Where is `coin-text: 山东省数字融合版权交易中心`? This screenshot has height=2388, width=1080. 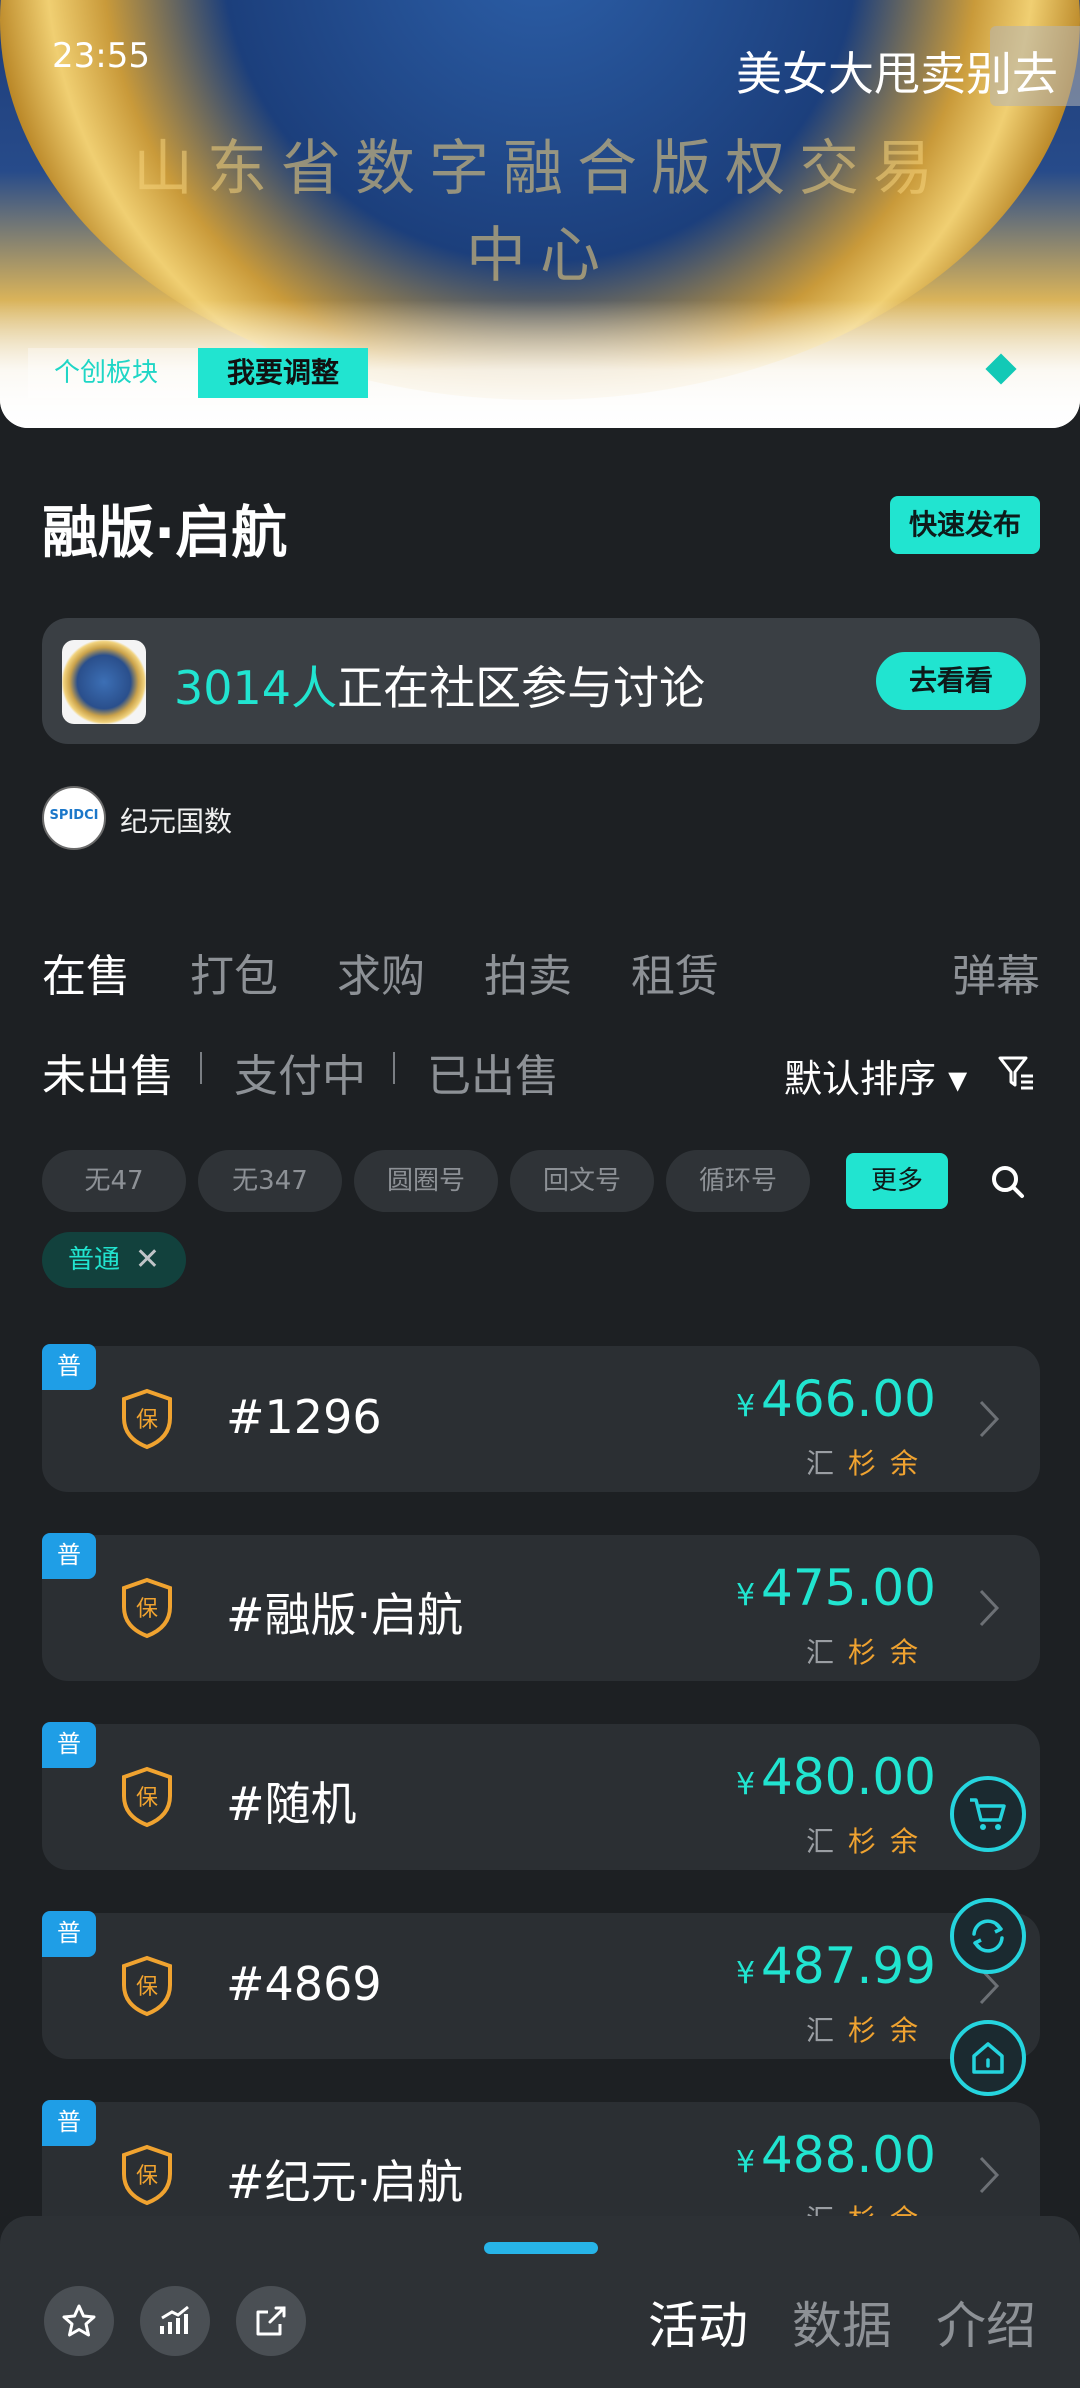 coin-text: 山东省数字融合版权交易中心 is located at coordinates (540, 212).